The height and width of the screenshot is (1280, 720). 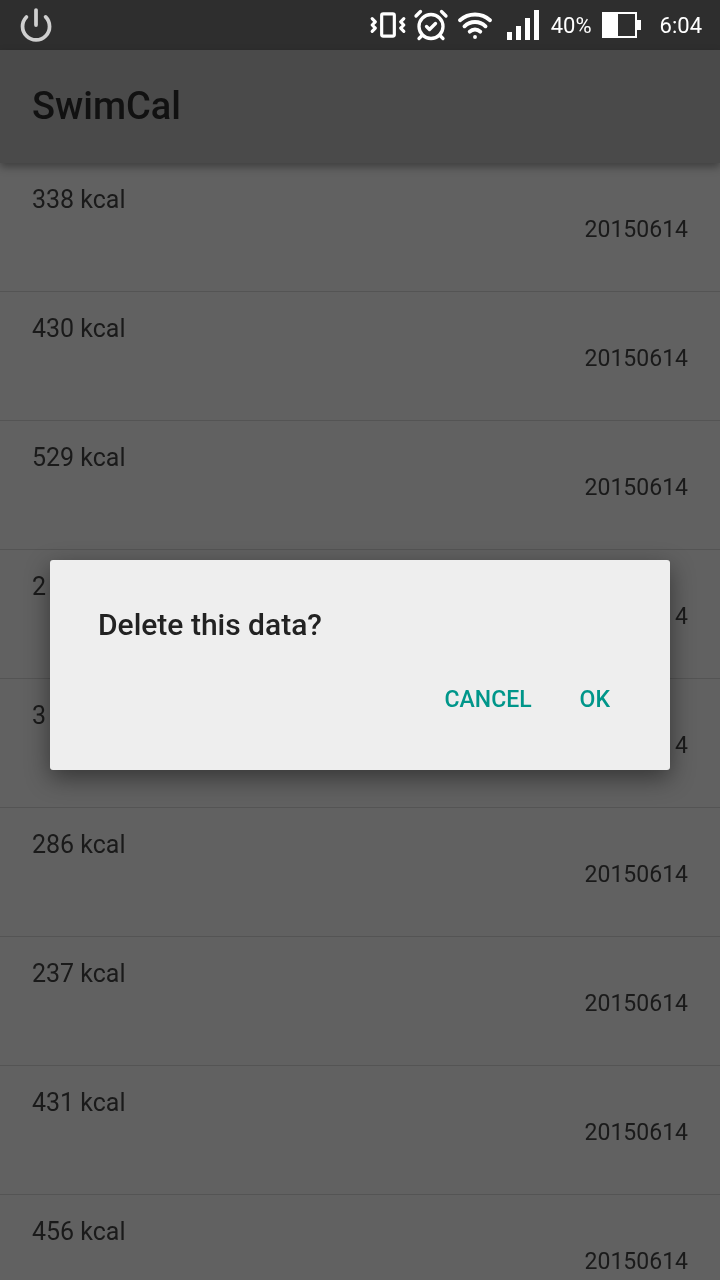 I want to click on power-icon, so click(x=36, y=25).